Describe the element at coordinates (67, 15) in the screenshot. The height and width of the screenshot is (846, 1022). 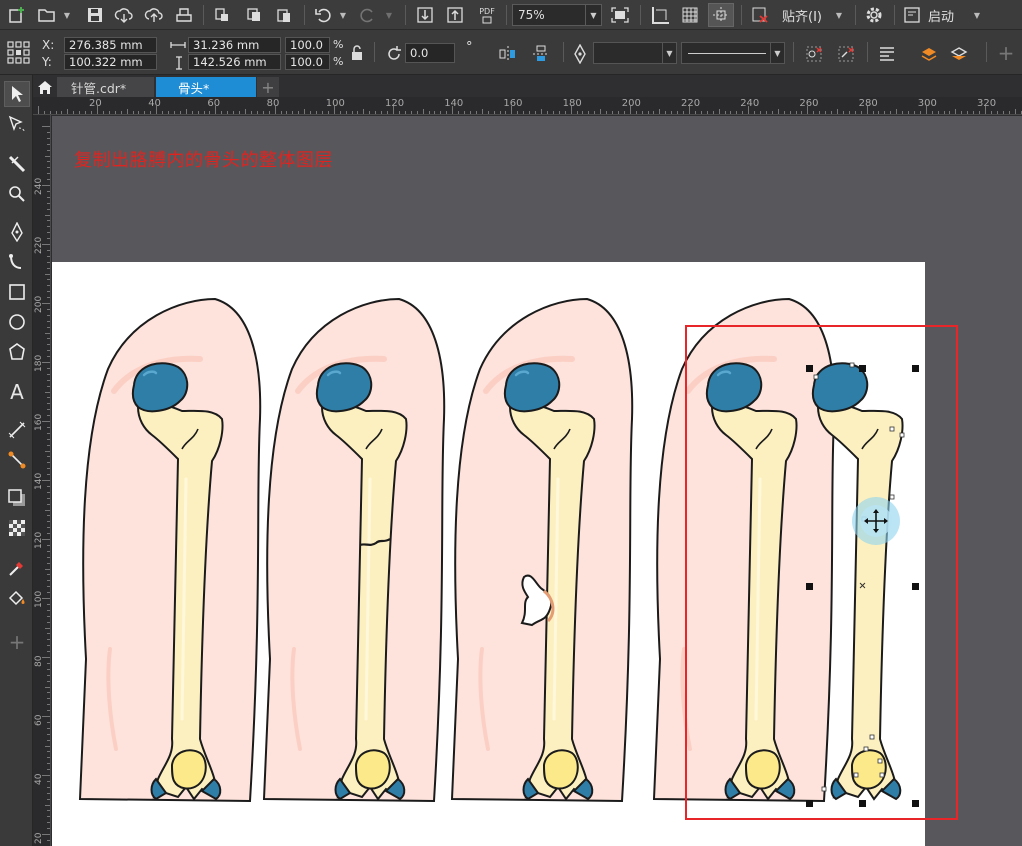
I see `open-dropdown-icon: ▼` at that location.